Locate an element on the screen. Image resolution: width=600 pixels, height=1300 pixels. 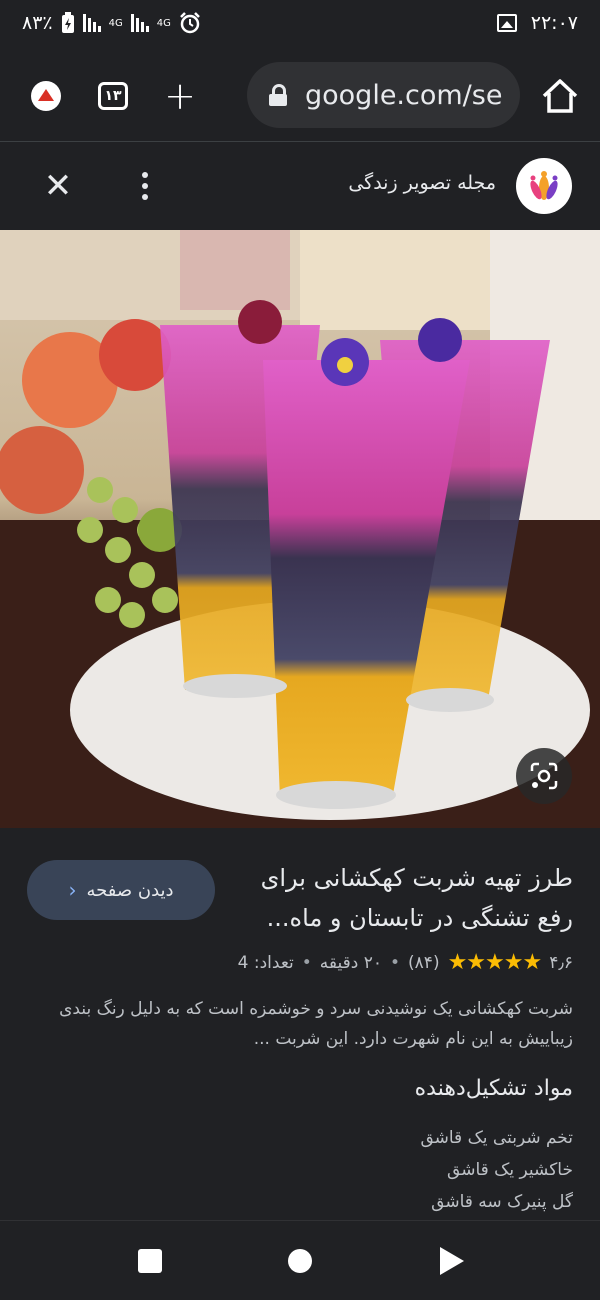
sheet-header: ✕ مجله تصویر زندگی is located at coordinates (300, 186).